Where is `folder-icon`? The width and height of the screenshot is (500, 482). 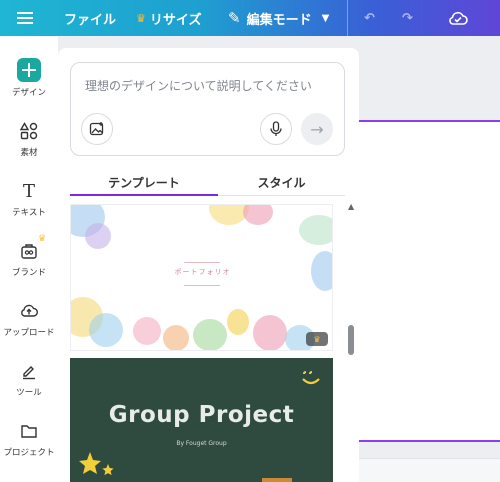 folder-icon is located at coordinates (29, 431).